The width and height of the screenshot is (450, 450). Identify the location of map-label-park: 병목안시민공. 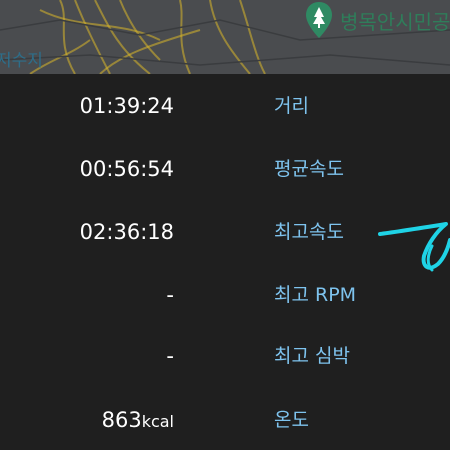
(395, 22).